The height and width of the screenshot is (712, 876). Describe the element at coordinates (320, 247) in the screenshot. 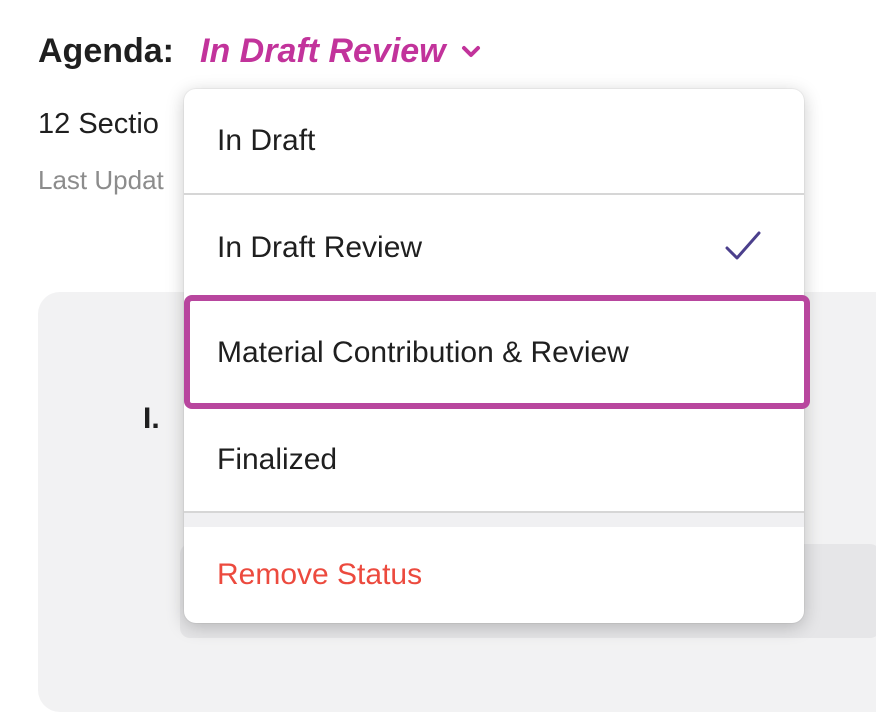

I see `menu-option-label: In Draft Review` at that location.